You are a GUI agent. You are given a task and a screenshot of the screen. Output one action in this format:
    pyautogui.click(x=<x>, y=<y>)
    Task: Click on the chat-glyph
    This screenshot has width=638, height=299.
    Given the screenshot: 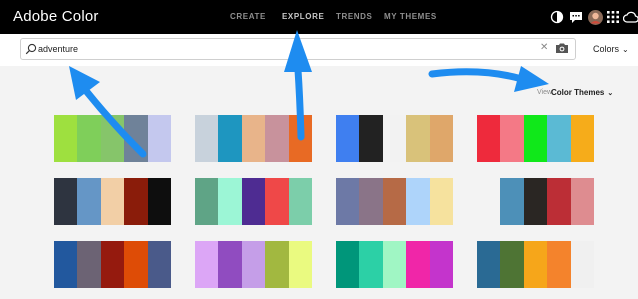 What is the action you would take?
    pyautogui.click(x=576, y=17)
    